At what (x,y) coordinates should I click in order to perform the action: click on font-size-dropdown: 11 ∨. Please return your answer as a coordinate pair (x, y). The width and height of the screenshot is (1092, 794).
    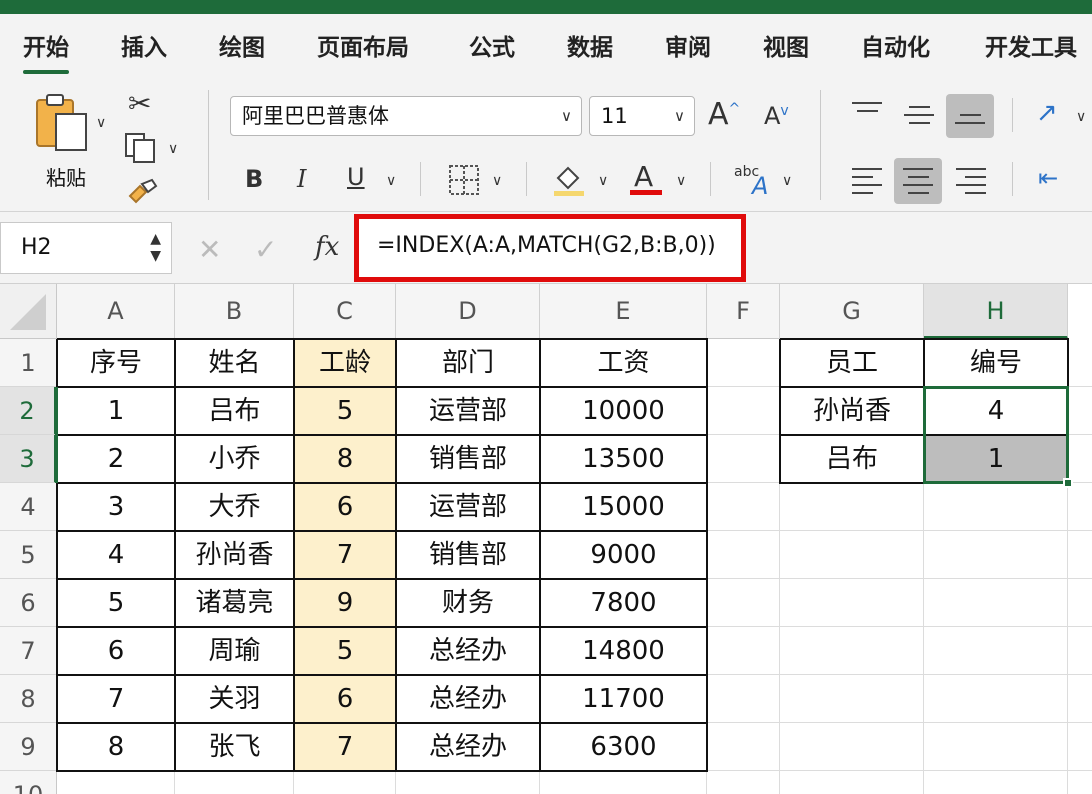
    Looking at the image, I should click on (642, 116).